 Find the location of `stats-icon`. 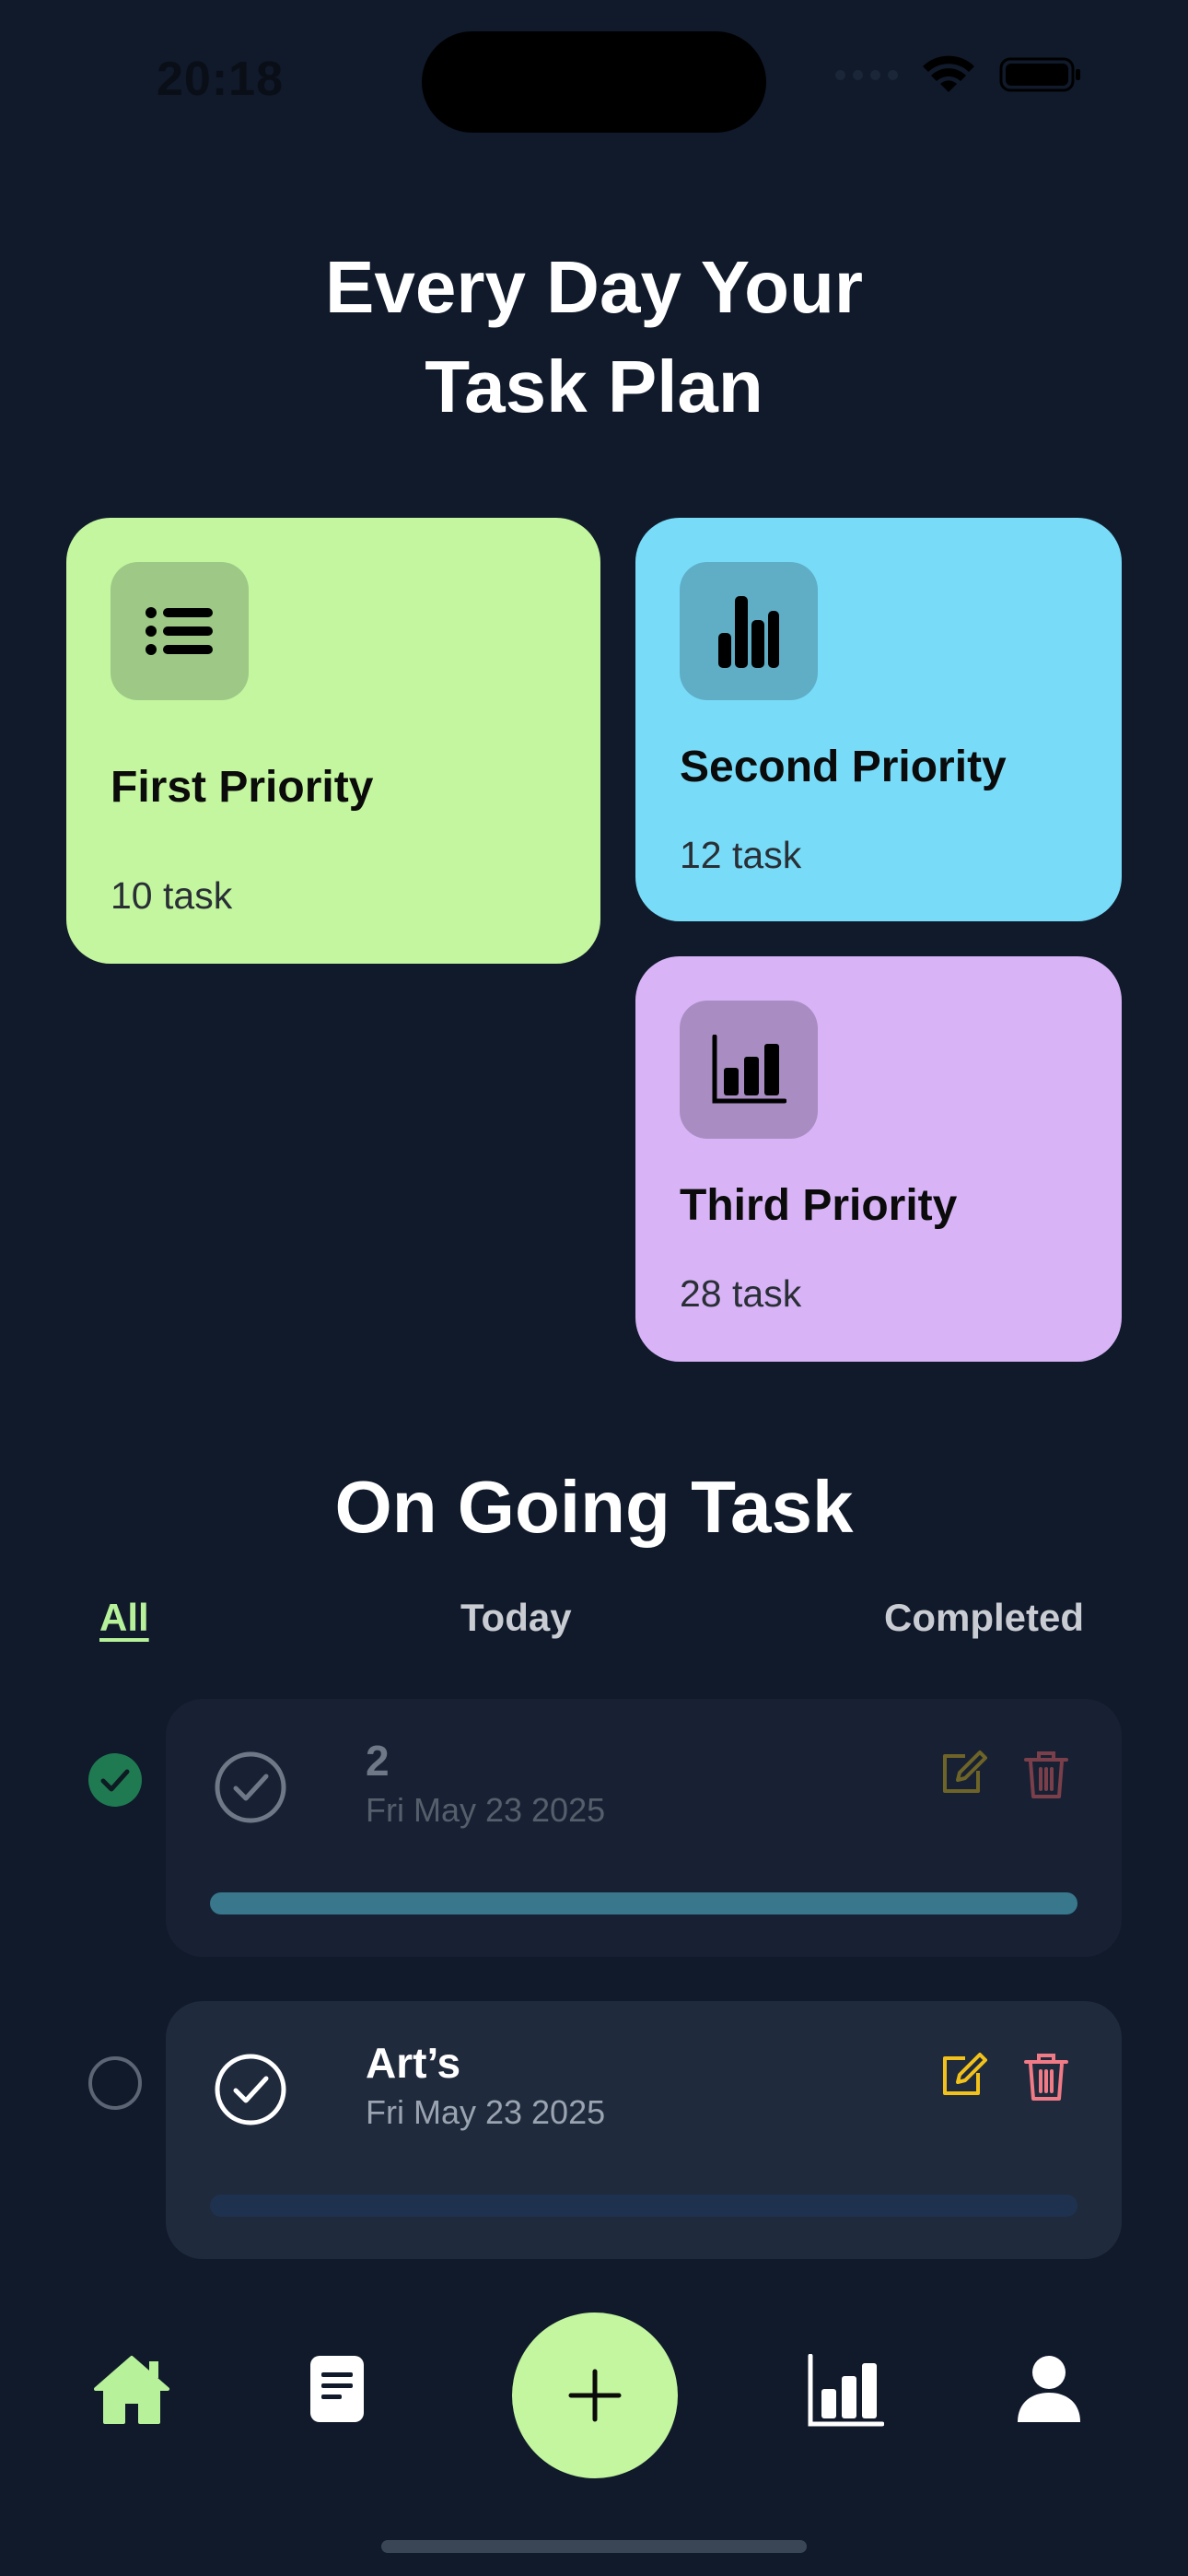

stats-icon is located at coordinates (846, 2390).